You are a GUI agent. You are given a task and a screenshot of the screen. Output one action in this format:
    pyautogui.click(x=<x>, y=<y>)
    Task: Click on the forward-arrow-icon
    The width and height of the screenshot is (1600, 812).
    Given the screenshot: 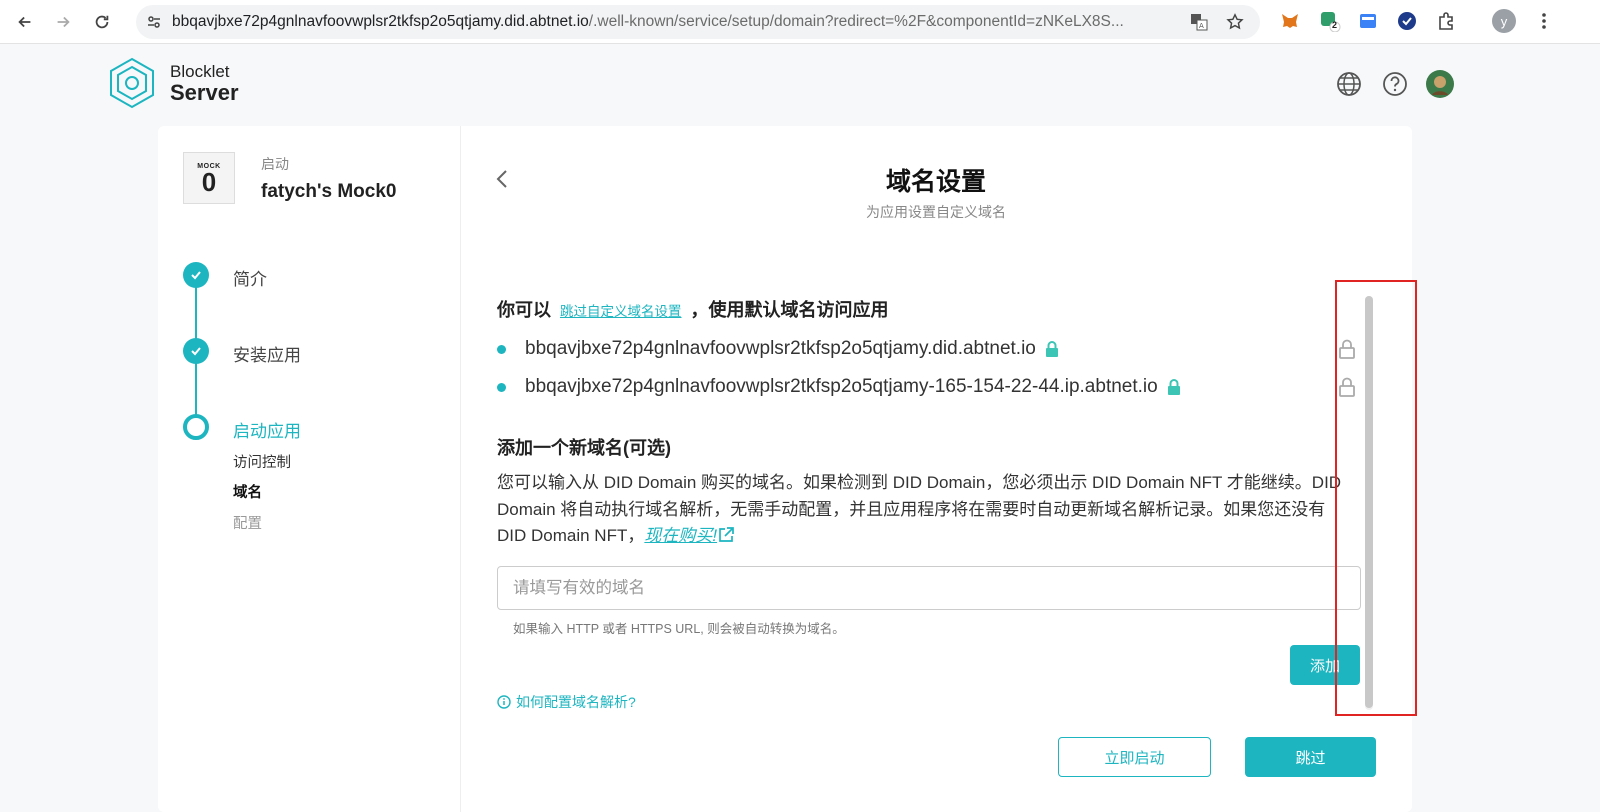 What is the action you would take?
    pyautogui.click(x=63, y=22)
    